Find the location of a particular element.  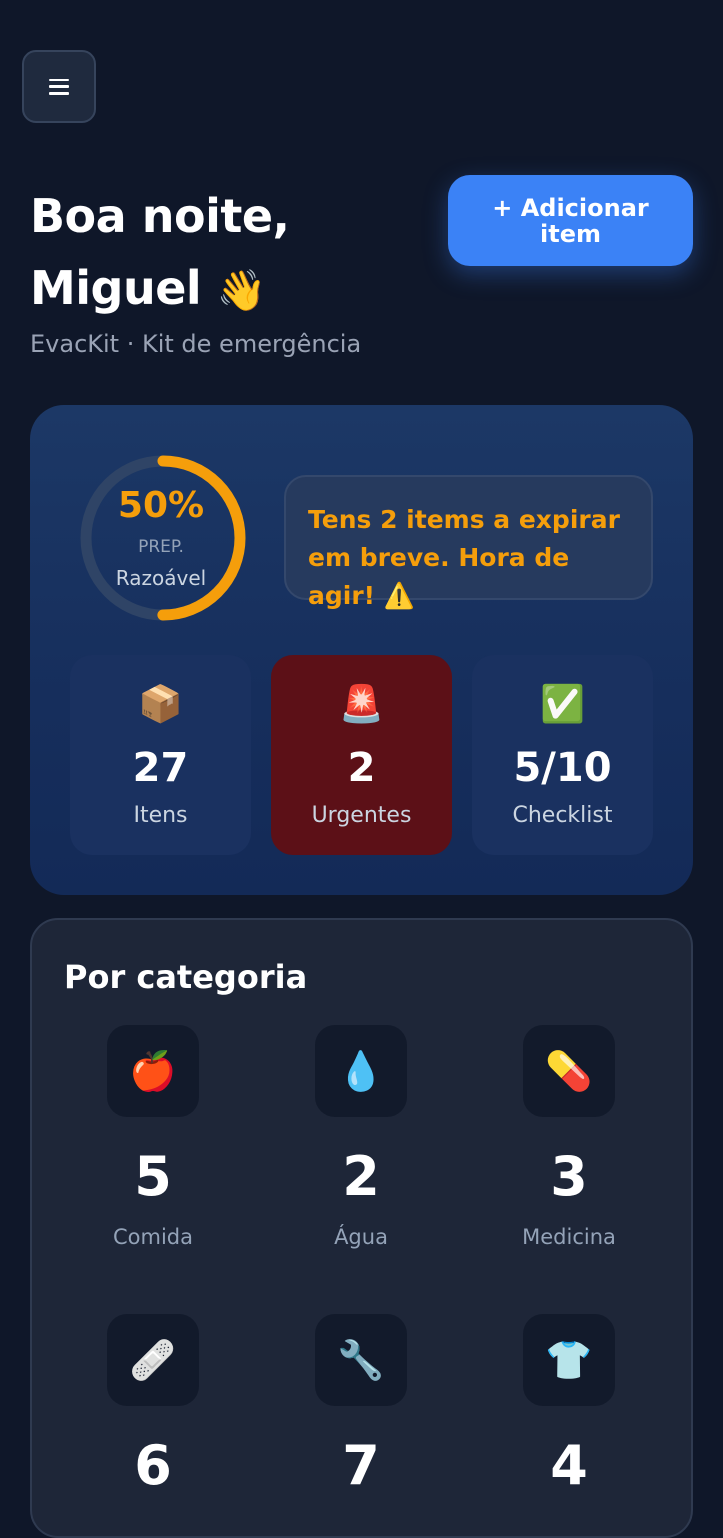

category-water: 💧 2 Água is located at coordinates (361, 1137).